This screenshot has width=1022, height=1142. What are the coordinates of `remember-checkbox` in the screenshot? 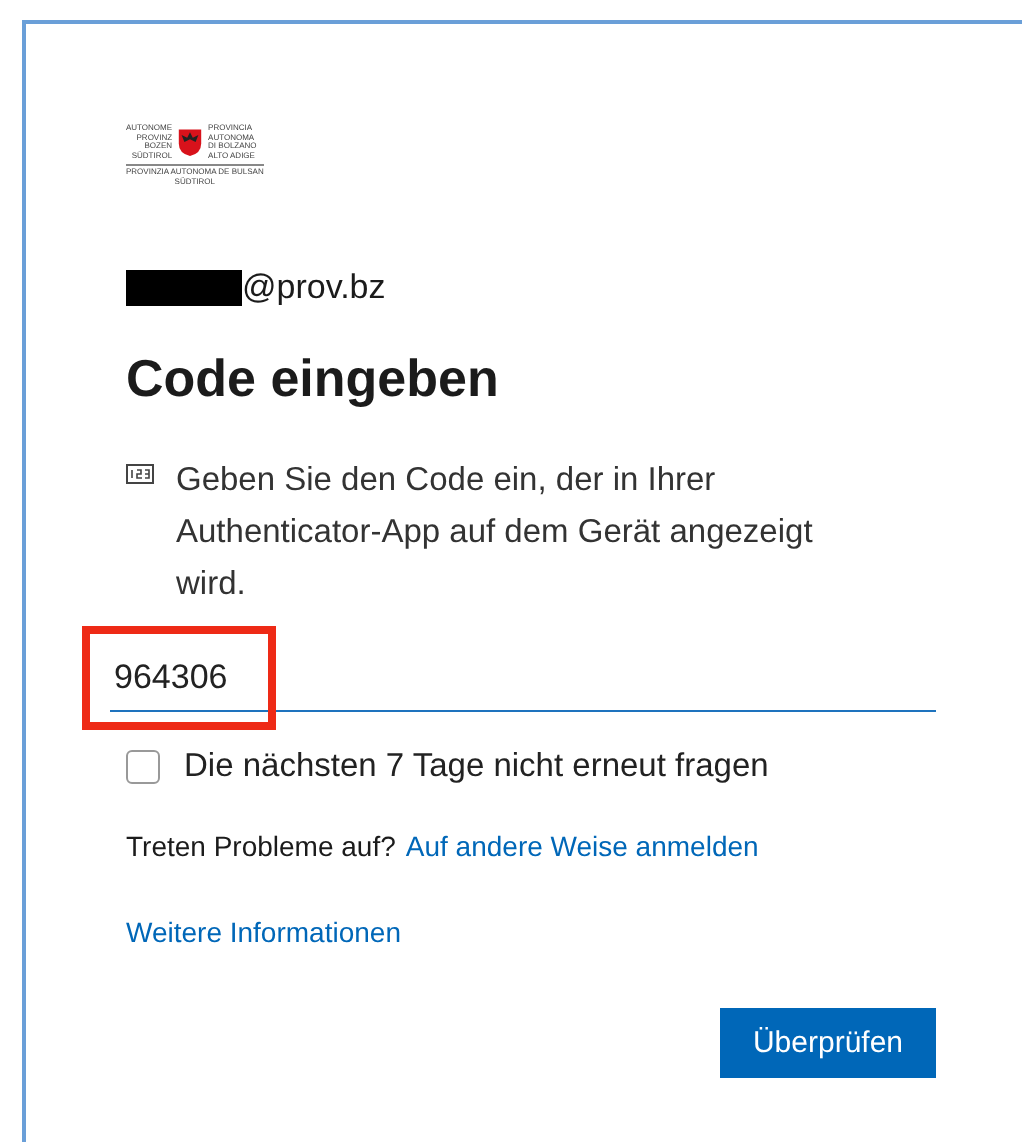 It's located at (143, 766).